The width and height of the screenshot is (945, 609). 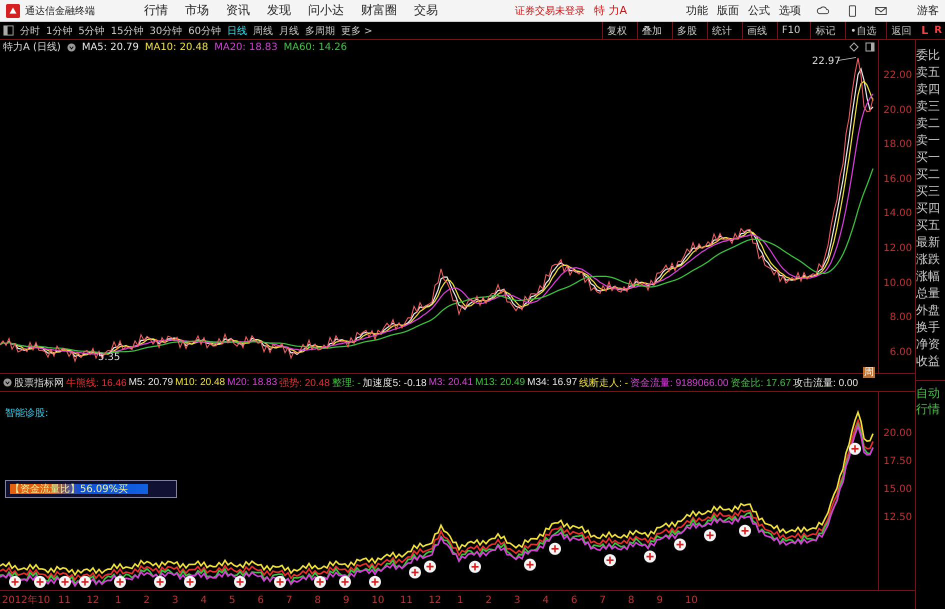 I want to click on indicator-name: 股票指标网, so click(x=39, y=383).